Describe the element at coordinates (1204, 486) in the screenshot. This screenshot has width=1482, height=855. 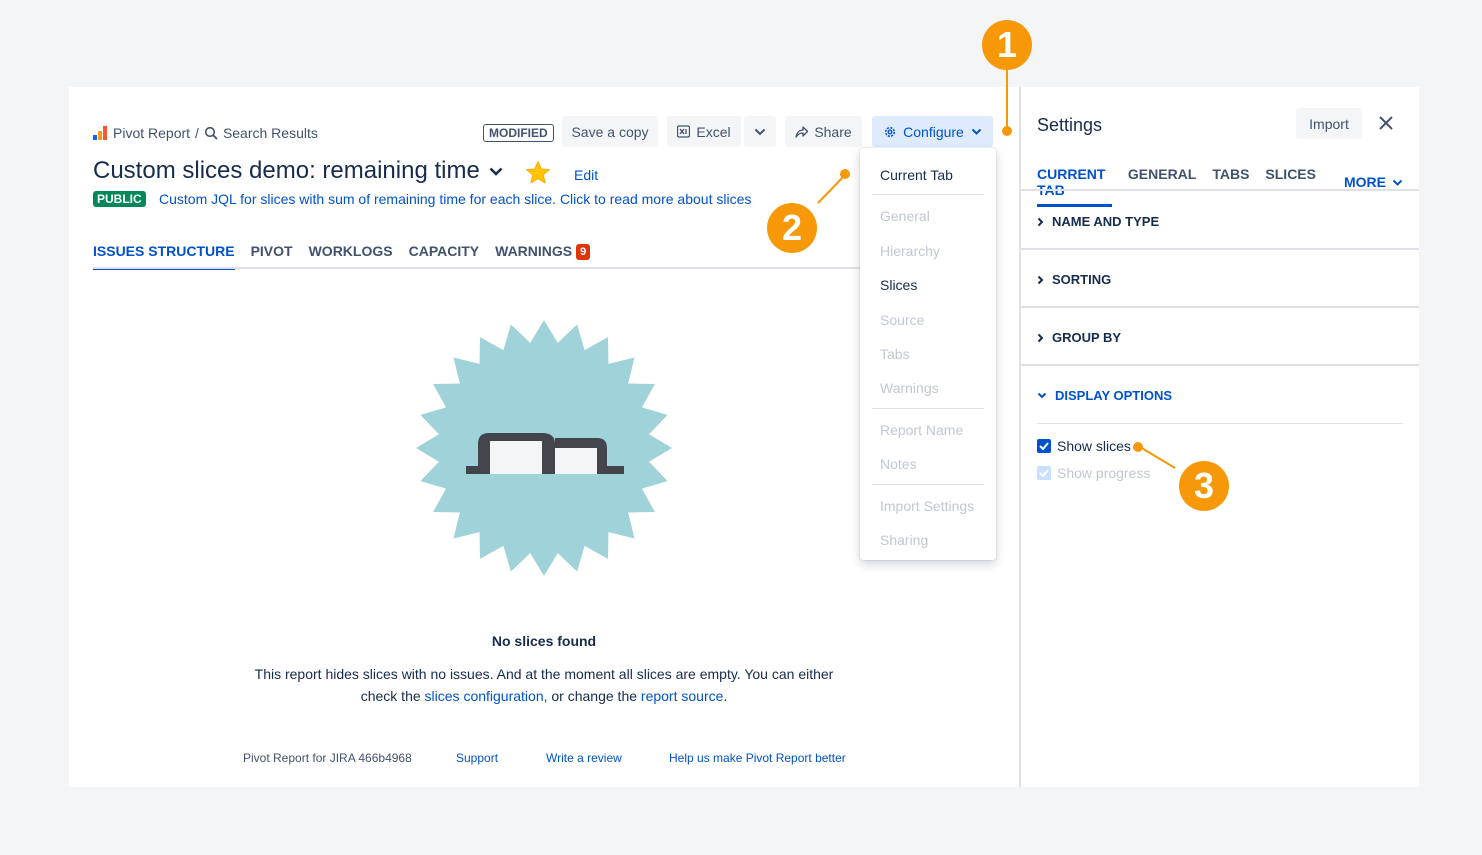
I see `callout-badge-3: 3` at that location.